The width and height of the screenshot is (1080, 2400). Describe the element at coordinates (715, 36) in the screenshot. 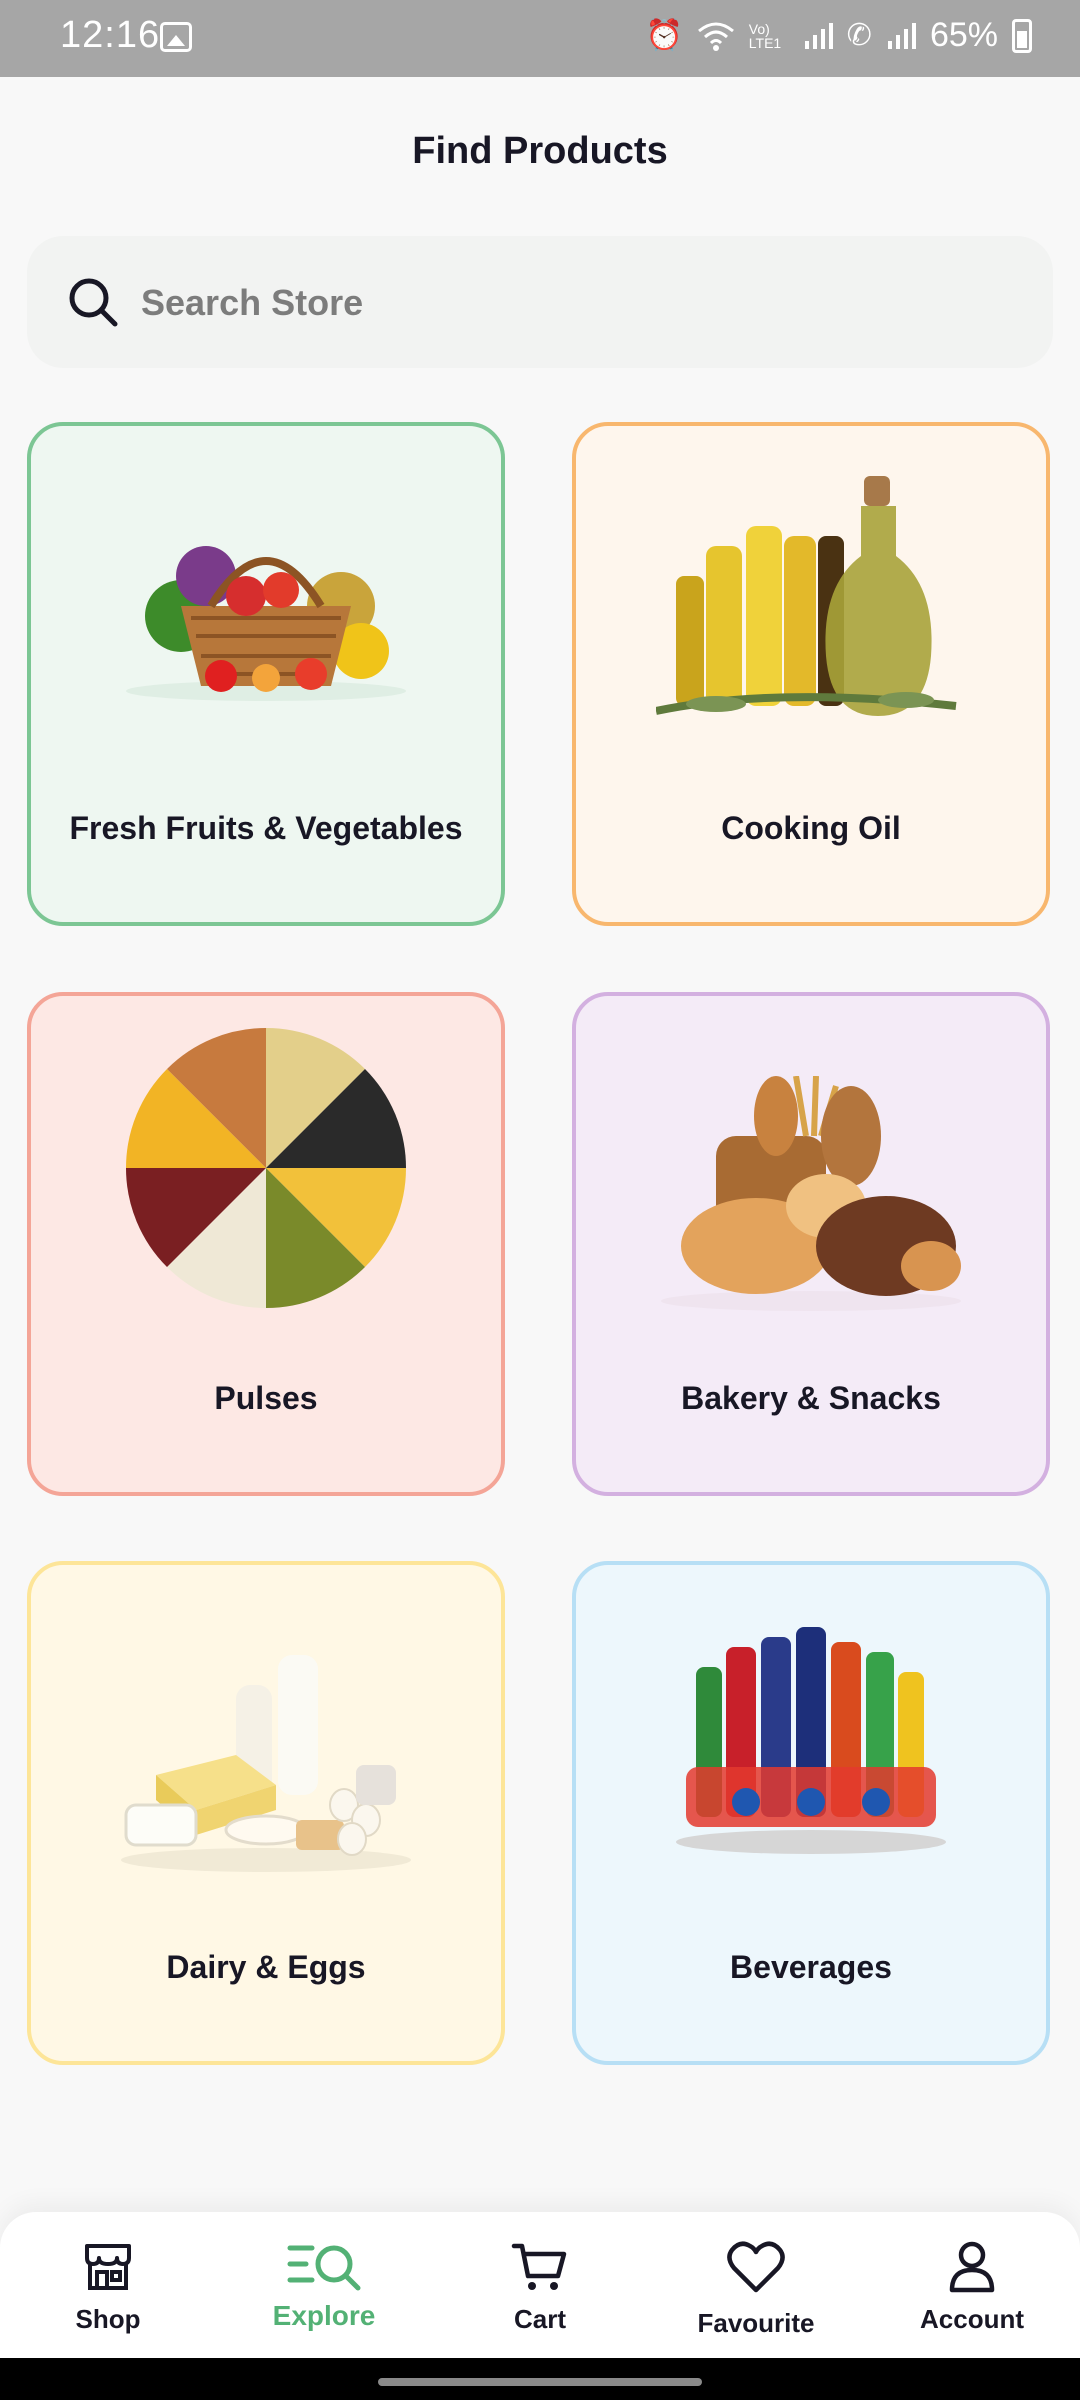

I see `wifi-icon` at that location.